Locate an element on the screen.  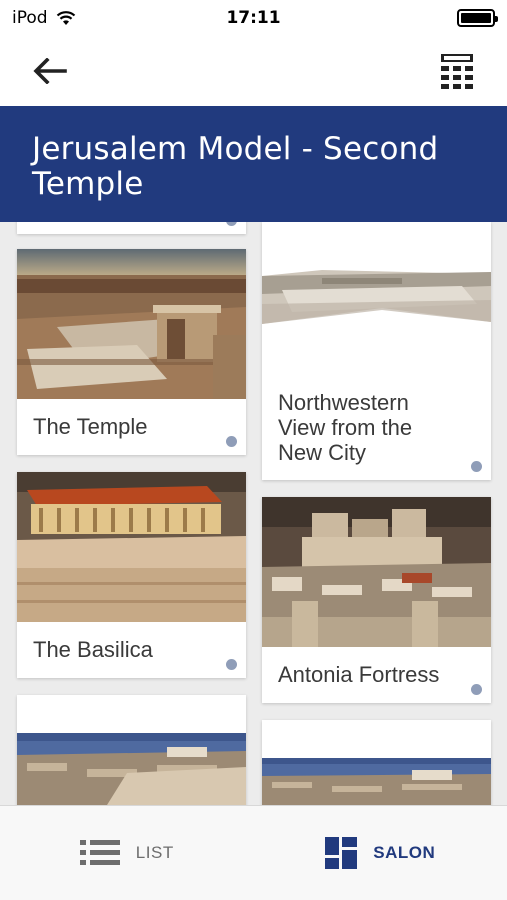
nav-bar is located at coordinates (253, 71).